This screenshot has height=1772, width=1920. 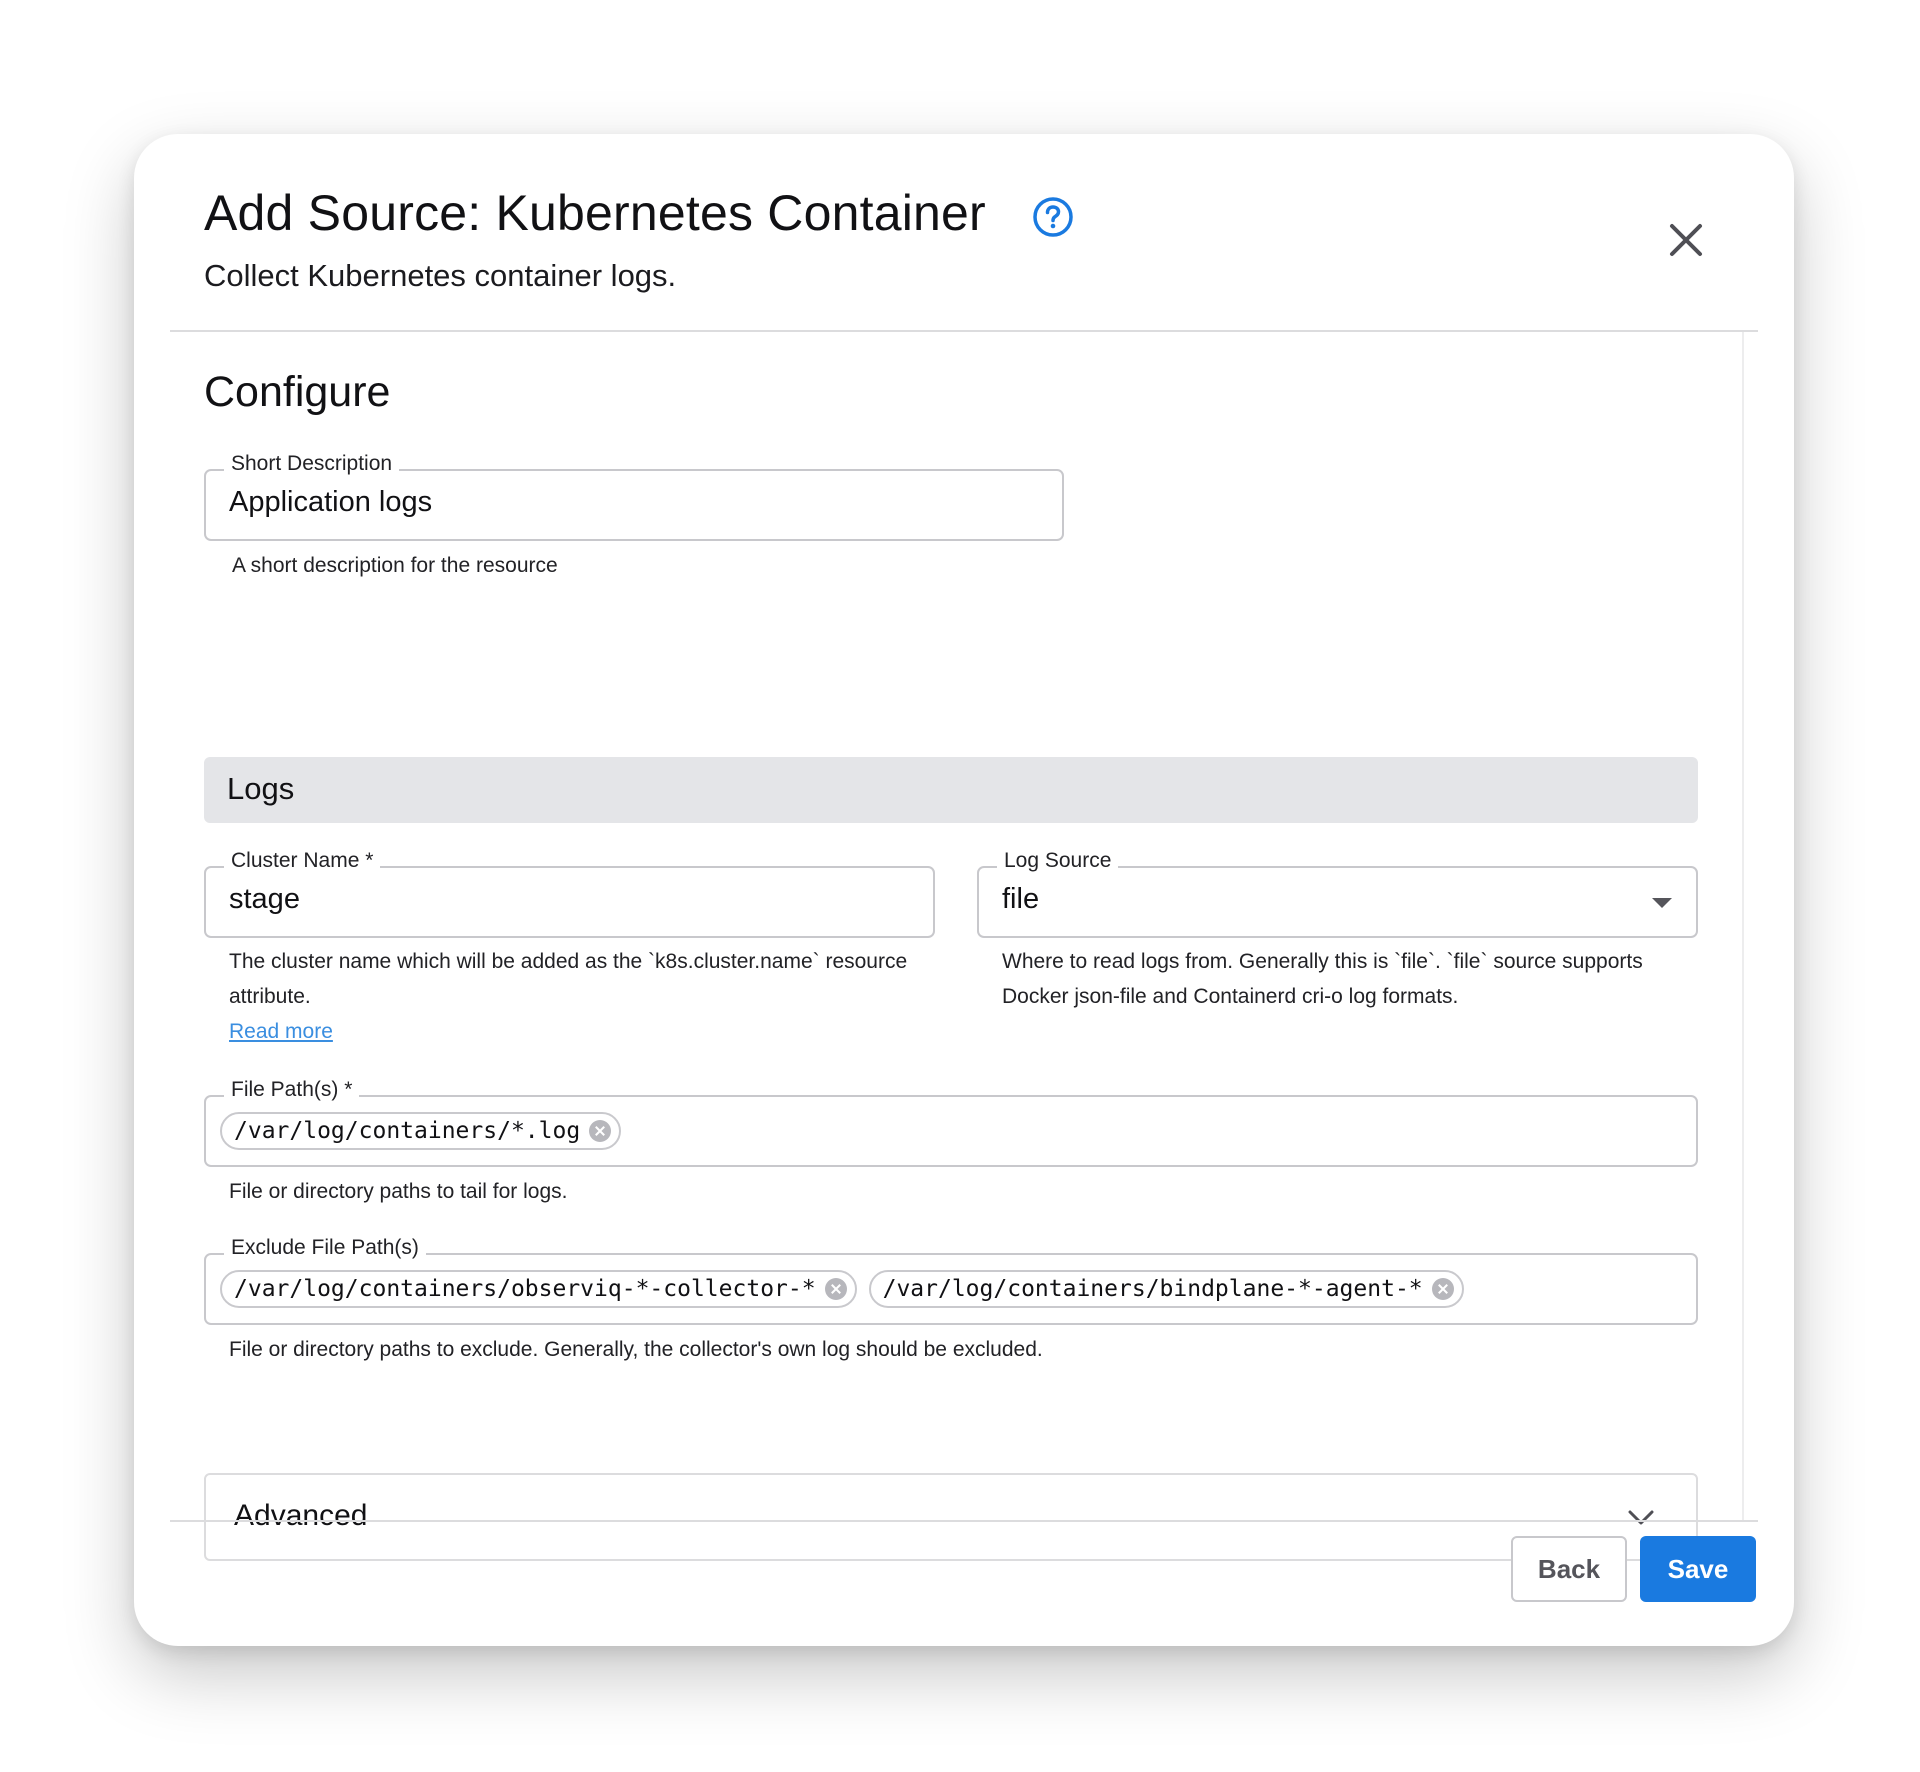 What do you see at coordinates (1749, 927) in the screenshot?
I see `scrollbar` at bounding box center [1749, 927].